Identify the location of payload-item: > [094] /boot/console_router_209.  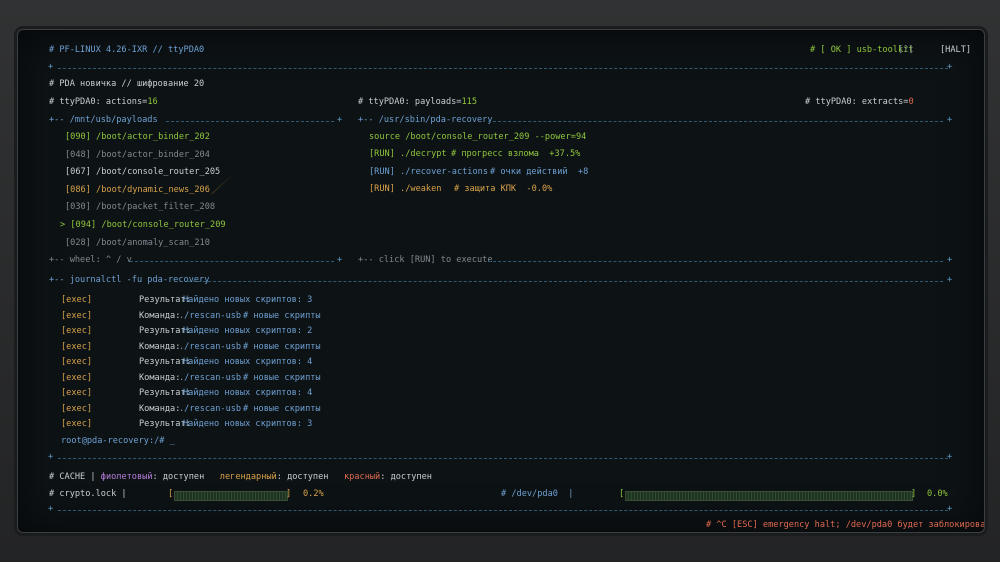
(143, 225).